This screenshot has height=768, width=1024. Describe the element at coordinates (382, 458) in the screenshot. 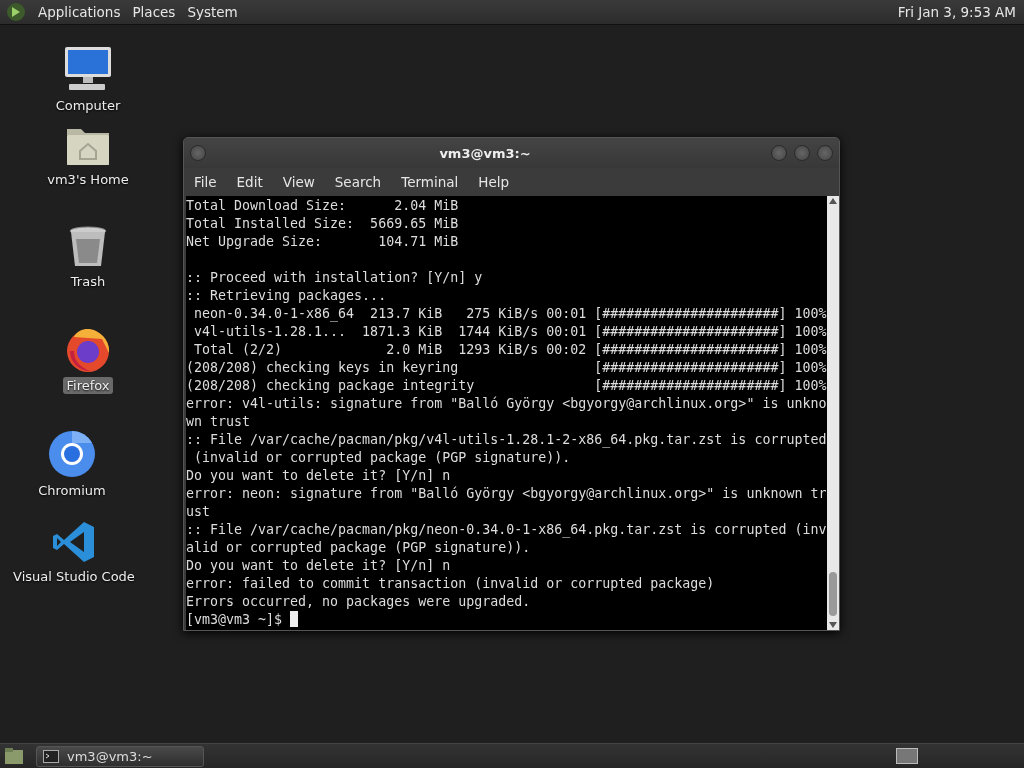

I see `terminal-line: (invalid or corrupted package (PGP signature)).` at that location.